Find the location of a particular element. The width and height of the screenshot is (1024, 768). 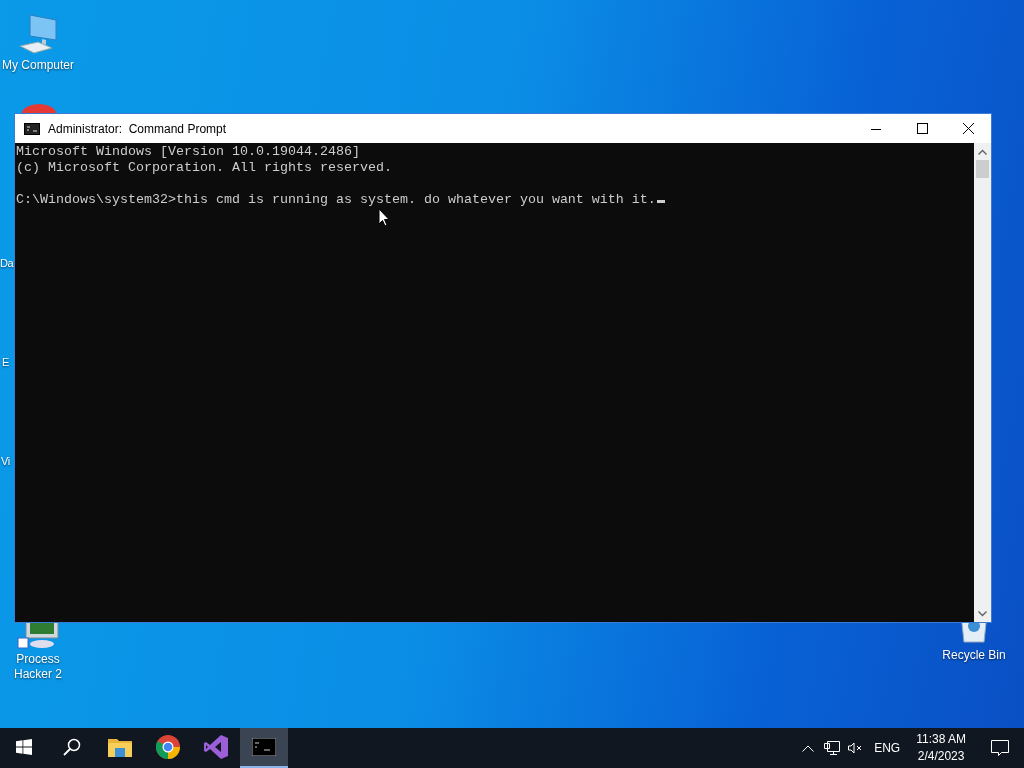

network-icon is located at coordinates (832, 748).